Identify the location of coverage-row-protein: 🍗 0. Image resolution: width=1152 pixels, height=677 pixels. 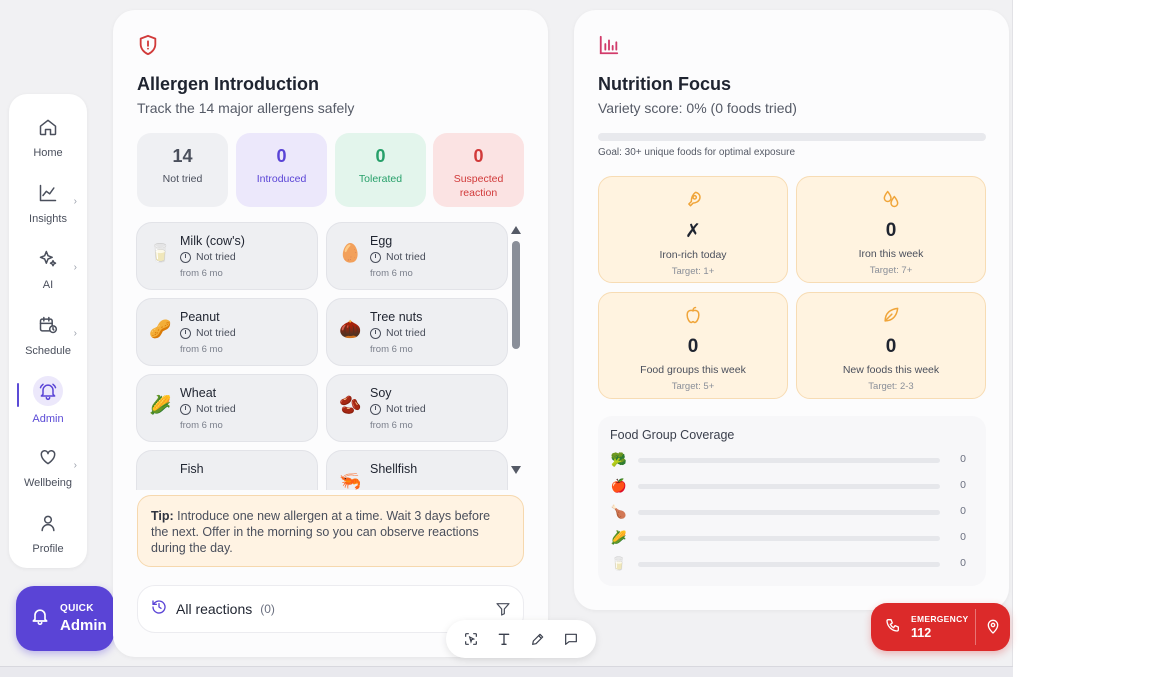
(794, 513).